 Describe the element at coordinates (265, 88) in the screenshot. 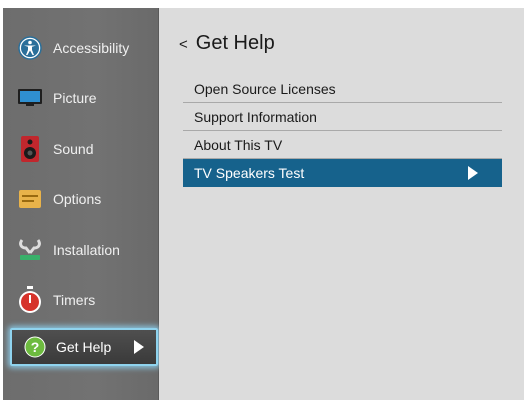

I see `menu-item-label: Open Source Licenses` at that location.